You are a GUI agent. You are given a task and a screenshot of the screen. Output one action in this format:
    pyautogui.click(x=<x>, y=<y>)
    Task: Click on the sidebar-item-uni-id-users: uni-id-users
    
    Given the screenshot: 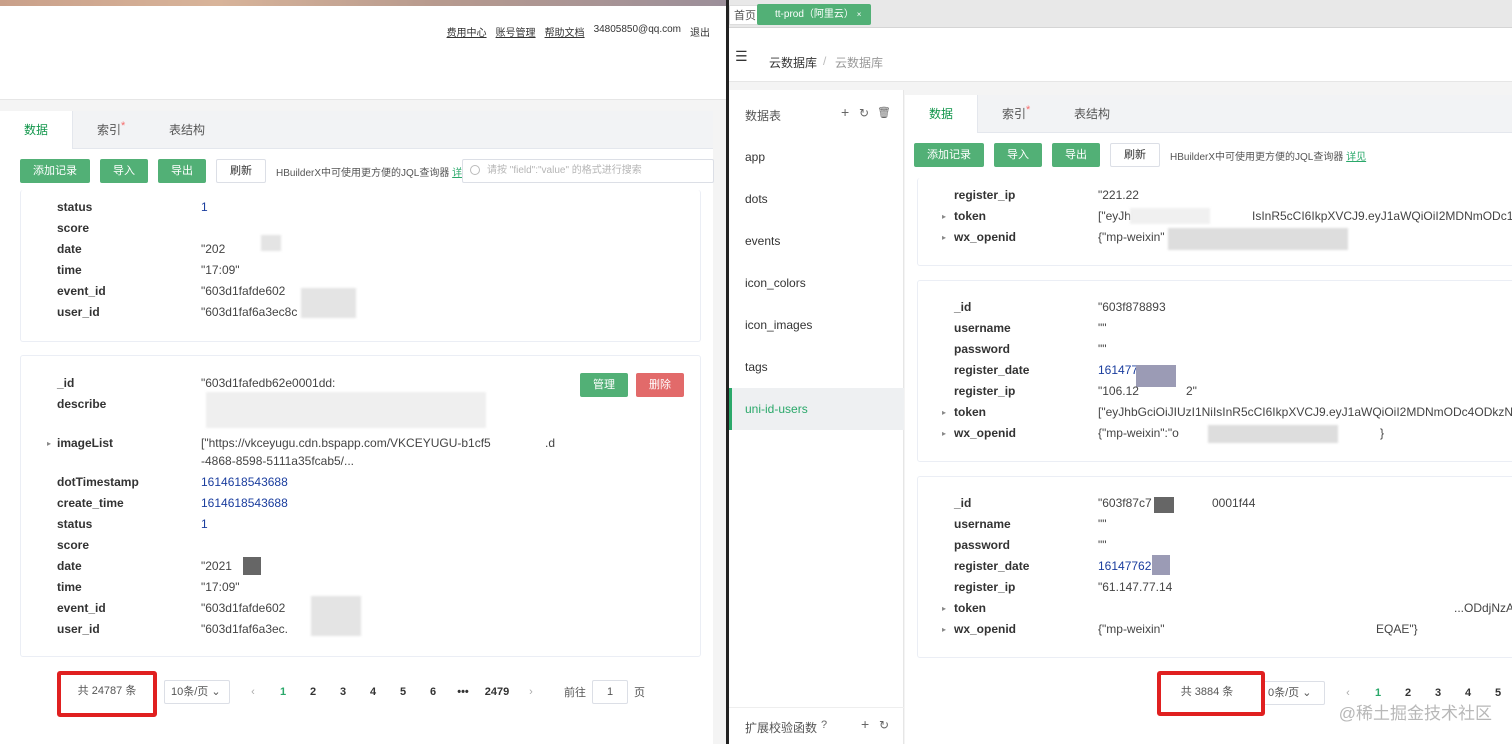 What is the action you would take?
    pyautogui.click(x=816, y=409)
    